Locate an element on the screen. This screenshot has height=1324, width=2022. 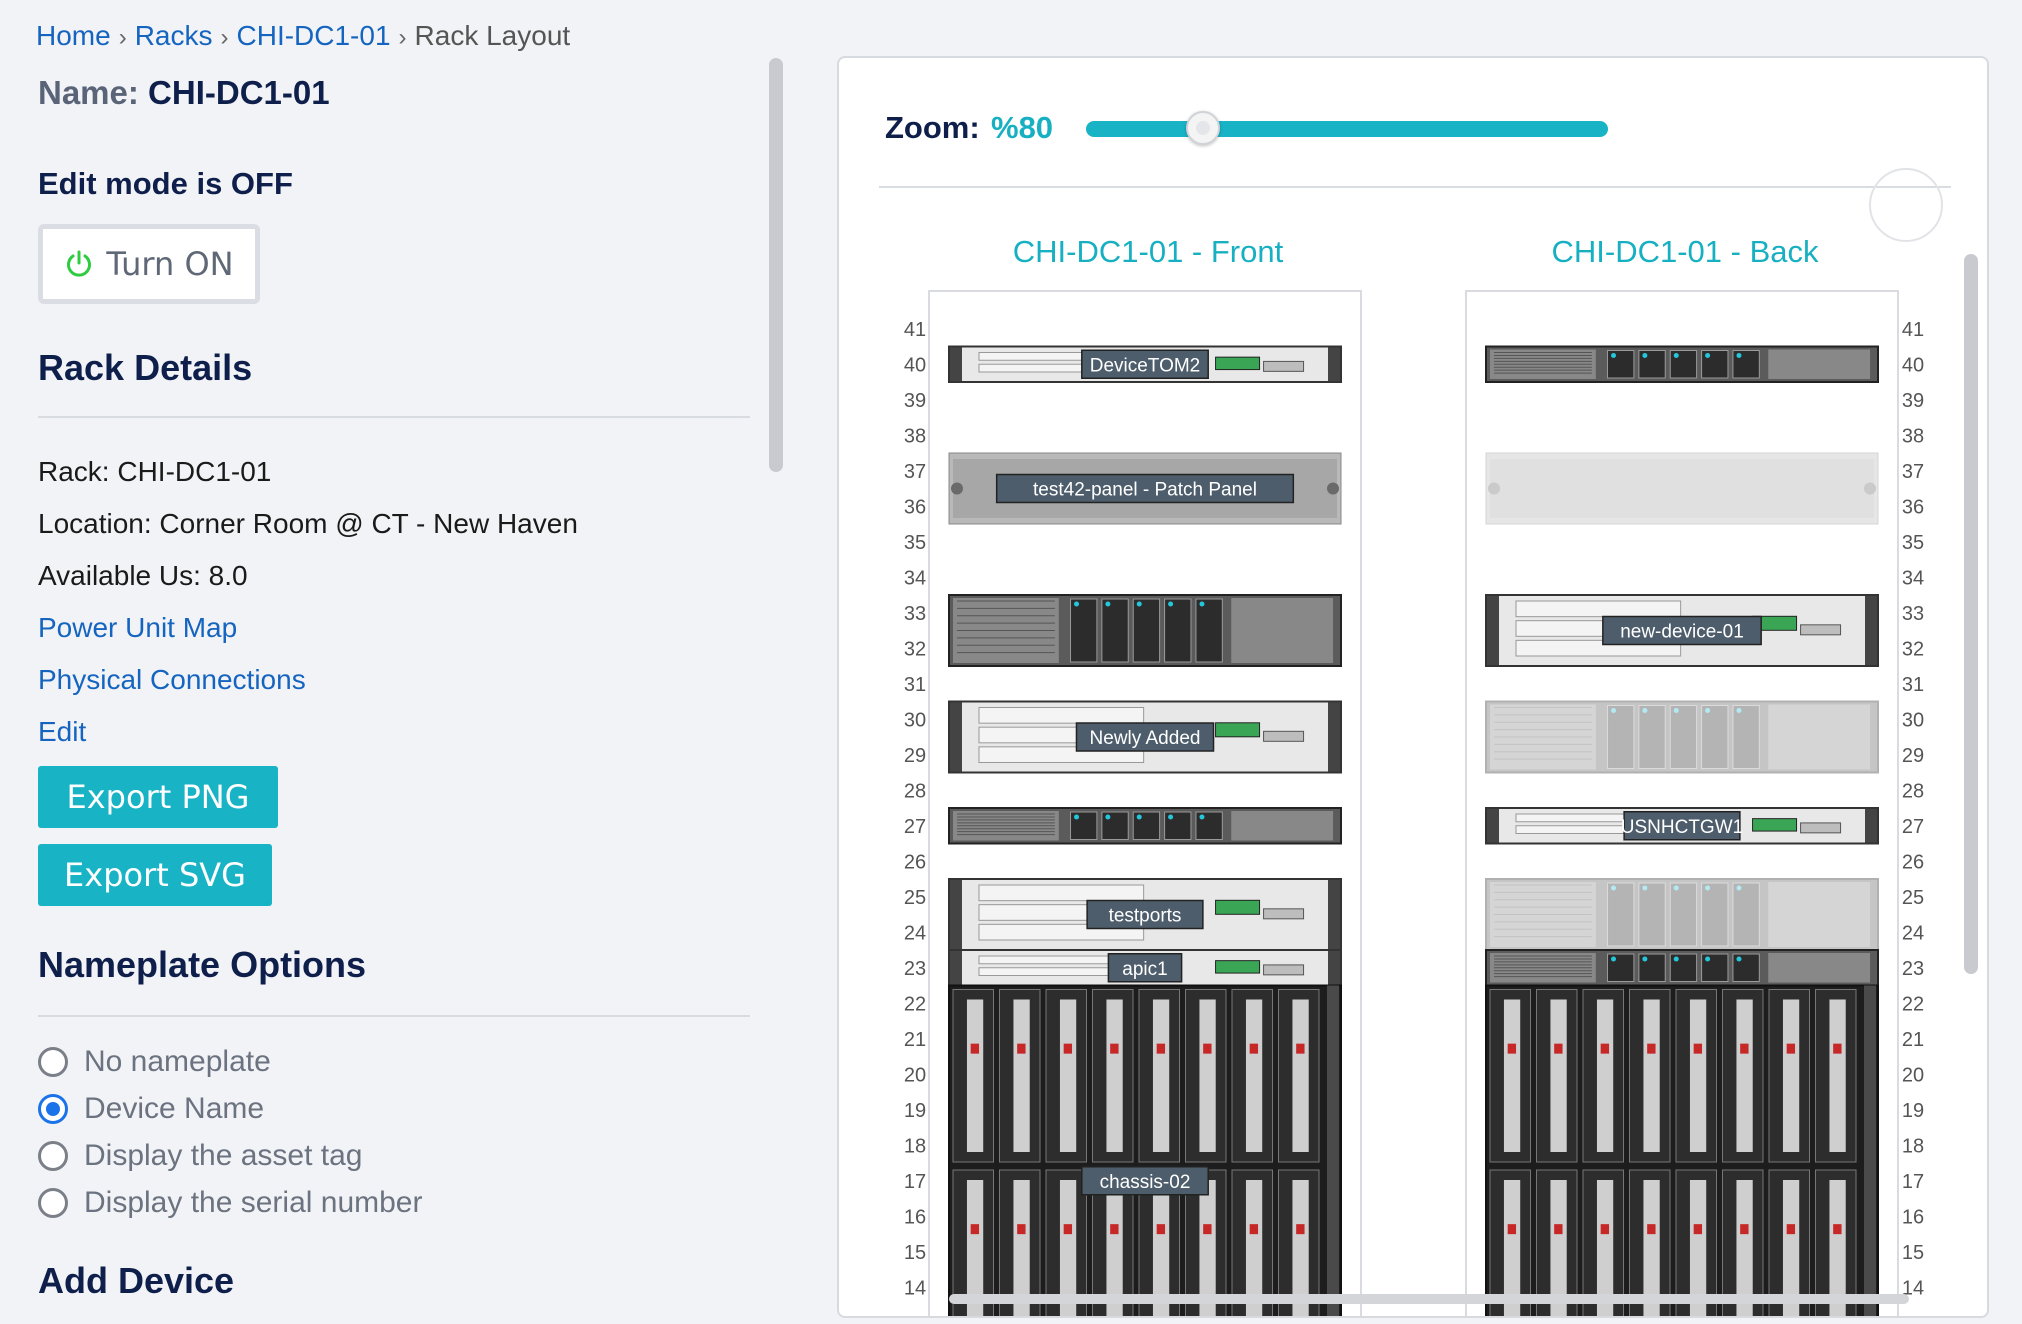
rack-device: USNHCTGW1 is located at coordinates (1682, 826).